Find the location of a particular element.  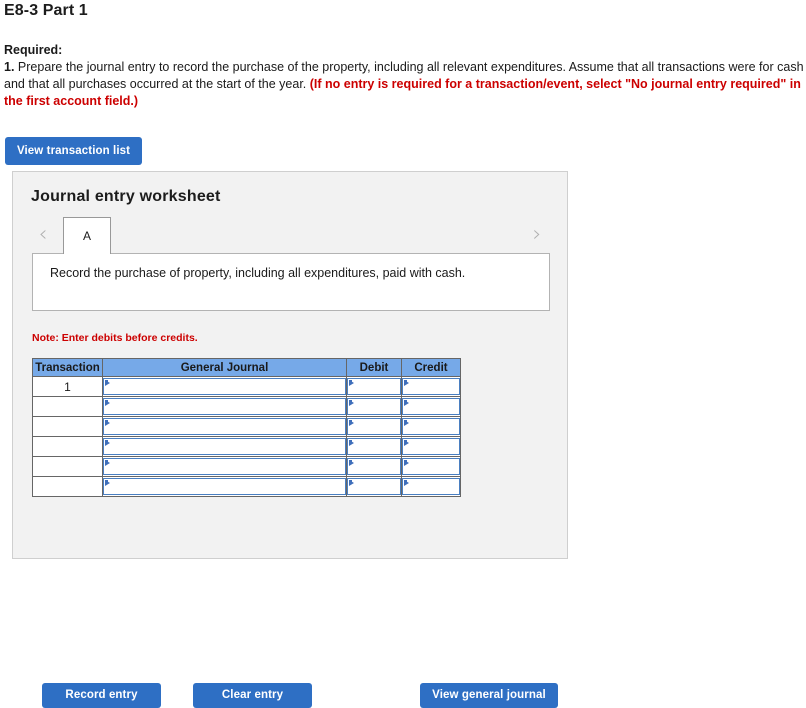

page-title: E8-3 Part 1 is located at coordinates (46, 10).